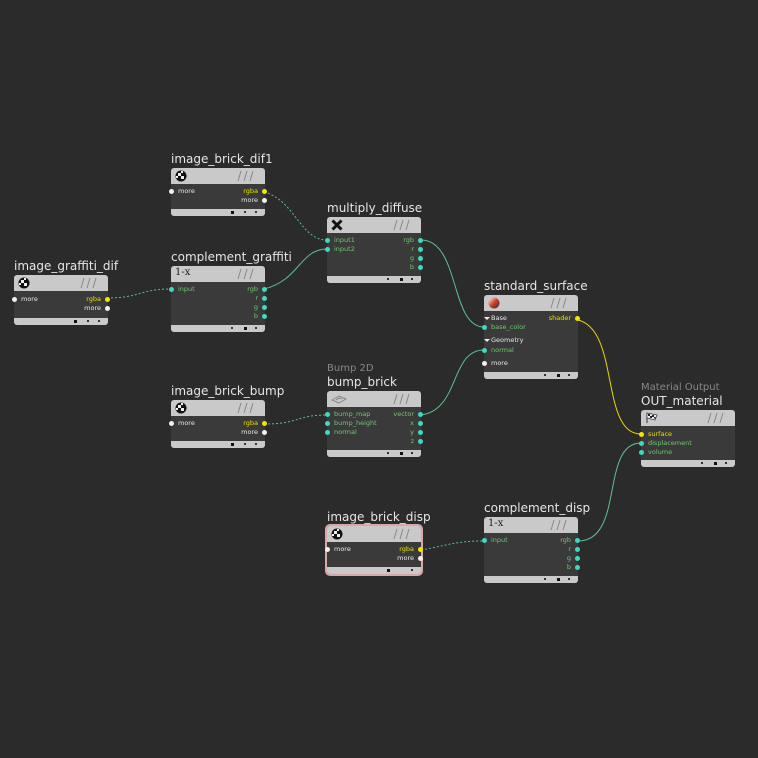 The height and width of the screenshot is (758, 758). I want to click on output-label: r, so click(412, 249).